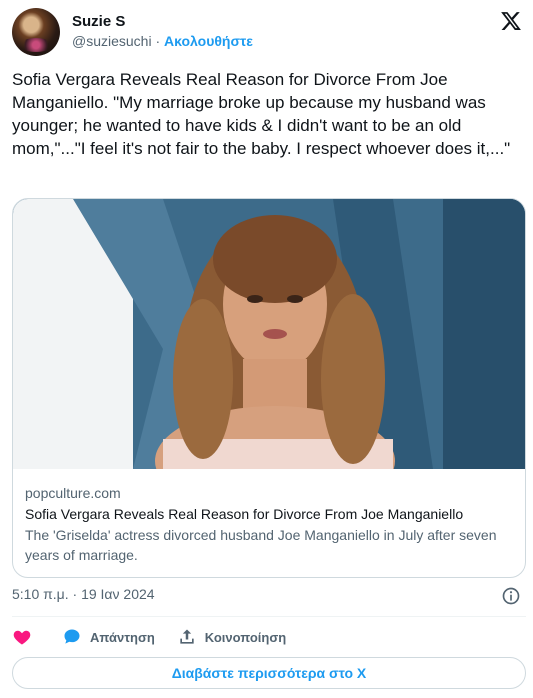  I want to click on heart-icon, so click(22, 637).